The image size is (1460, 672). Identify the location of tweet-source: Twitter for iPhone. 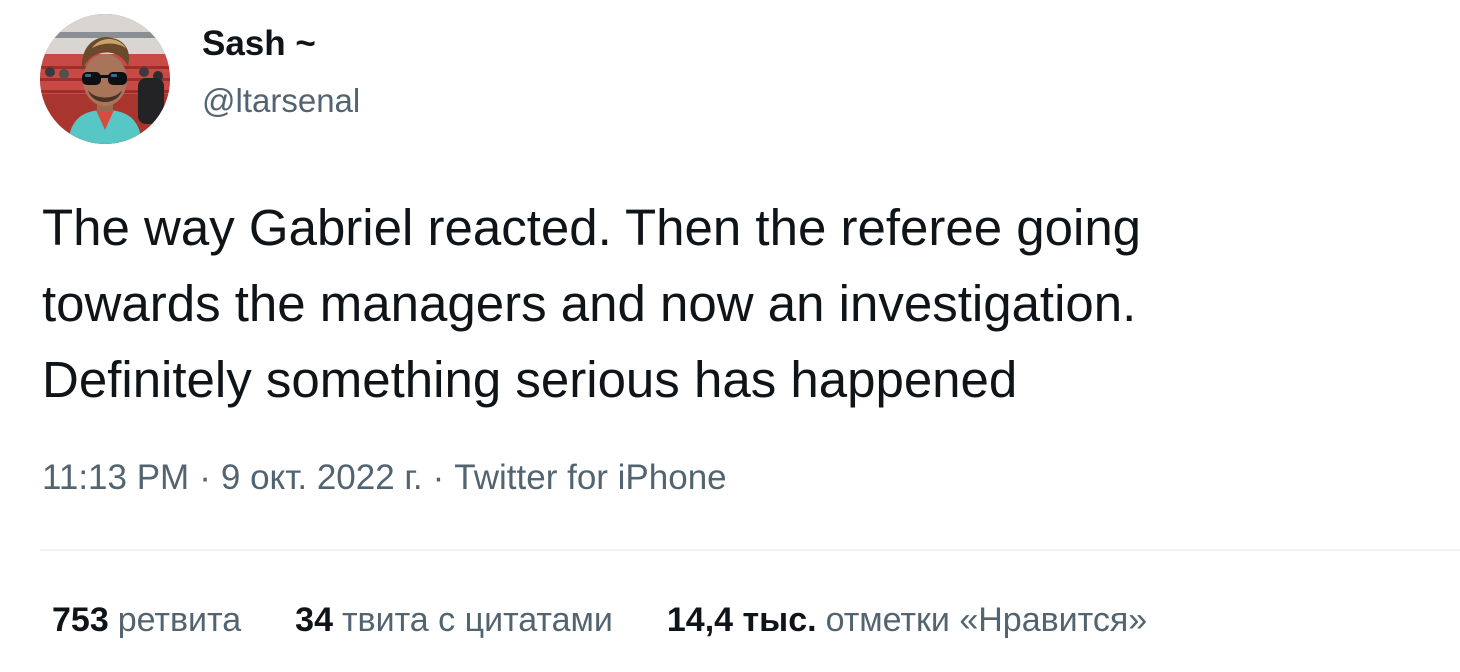
(590, 477).